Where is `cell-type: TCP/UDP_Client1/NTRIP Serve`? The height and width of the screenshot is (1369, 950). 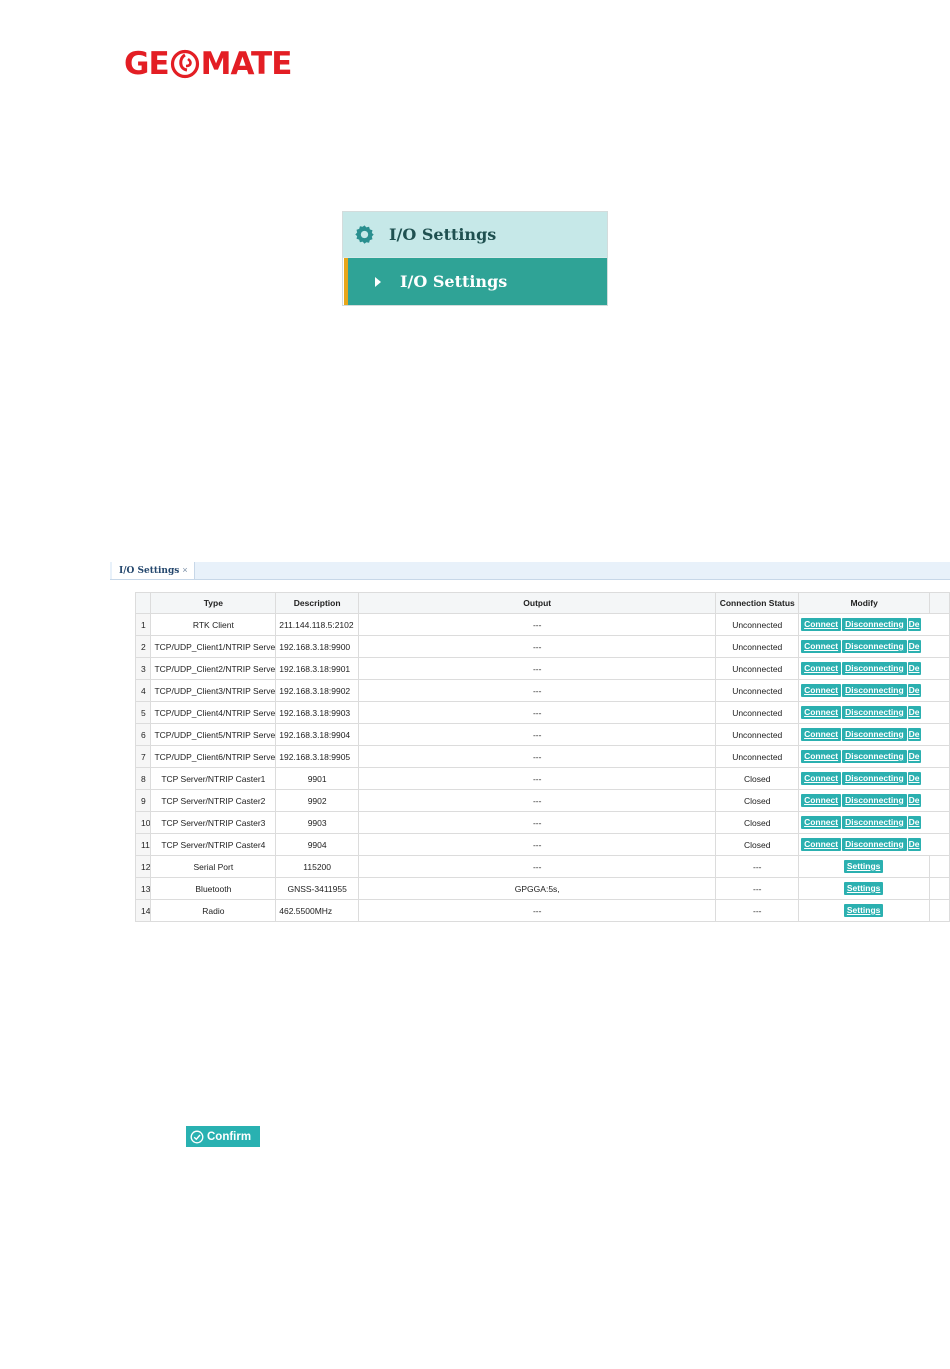
cell-type: TCP/UDP_Client1/NTRIP Serve is located at coordinates (213, 646).